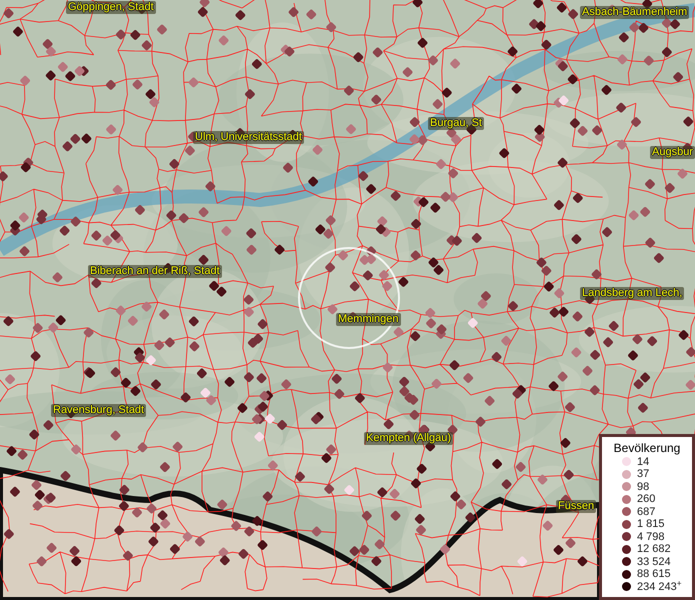  Describe the element at coordinates (659, 586) in the screenshot. I see `legend-value: 234 243$^{+}$` at that location.